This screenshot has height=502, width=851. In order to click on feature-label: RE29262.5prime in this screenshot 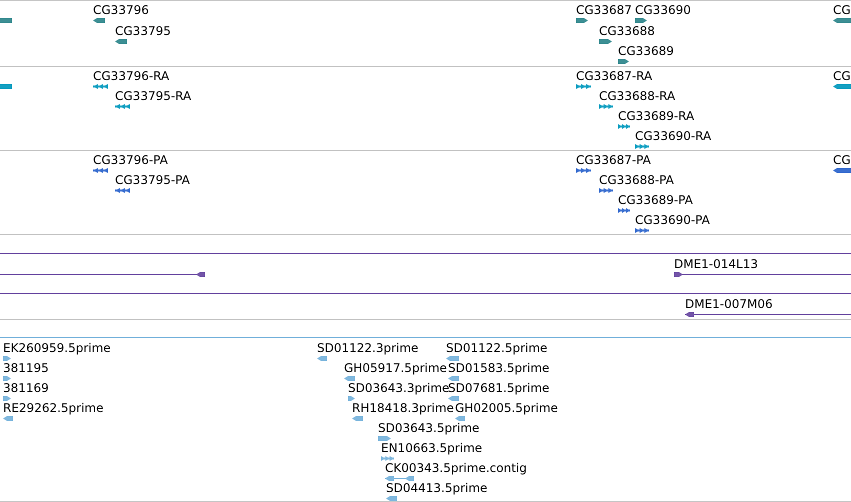, I will do `click(53, 408)`.